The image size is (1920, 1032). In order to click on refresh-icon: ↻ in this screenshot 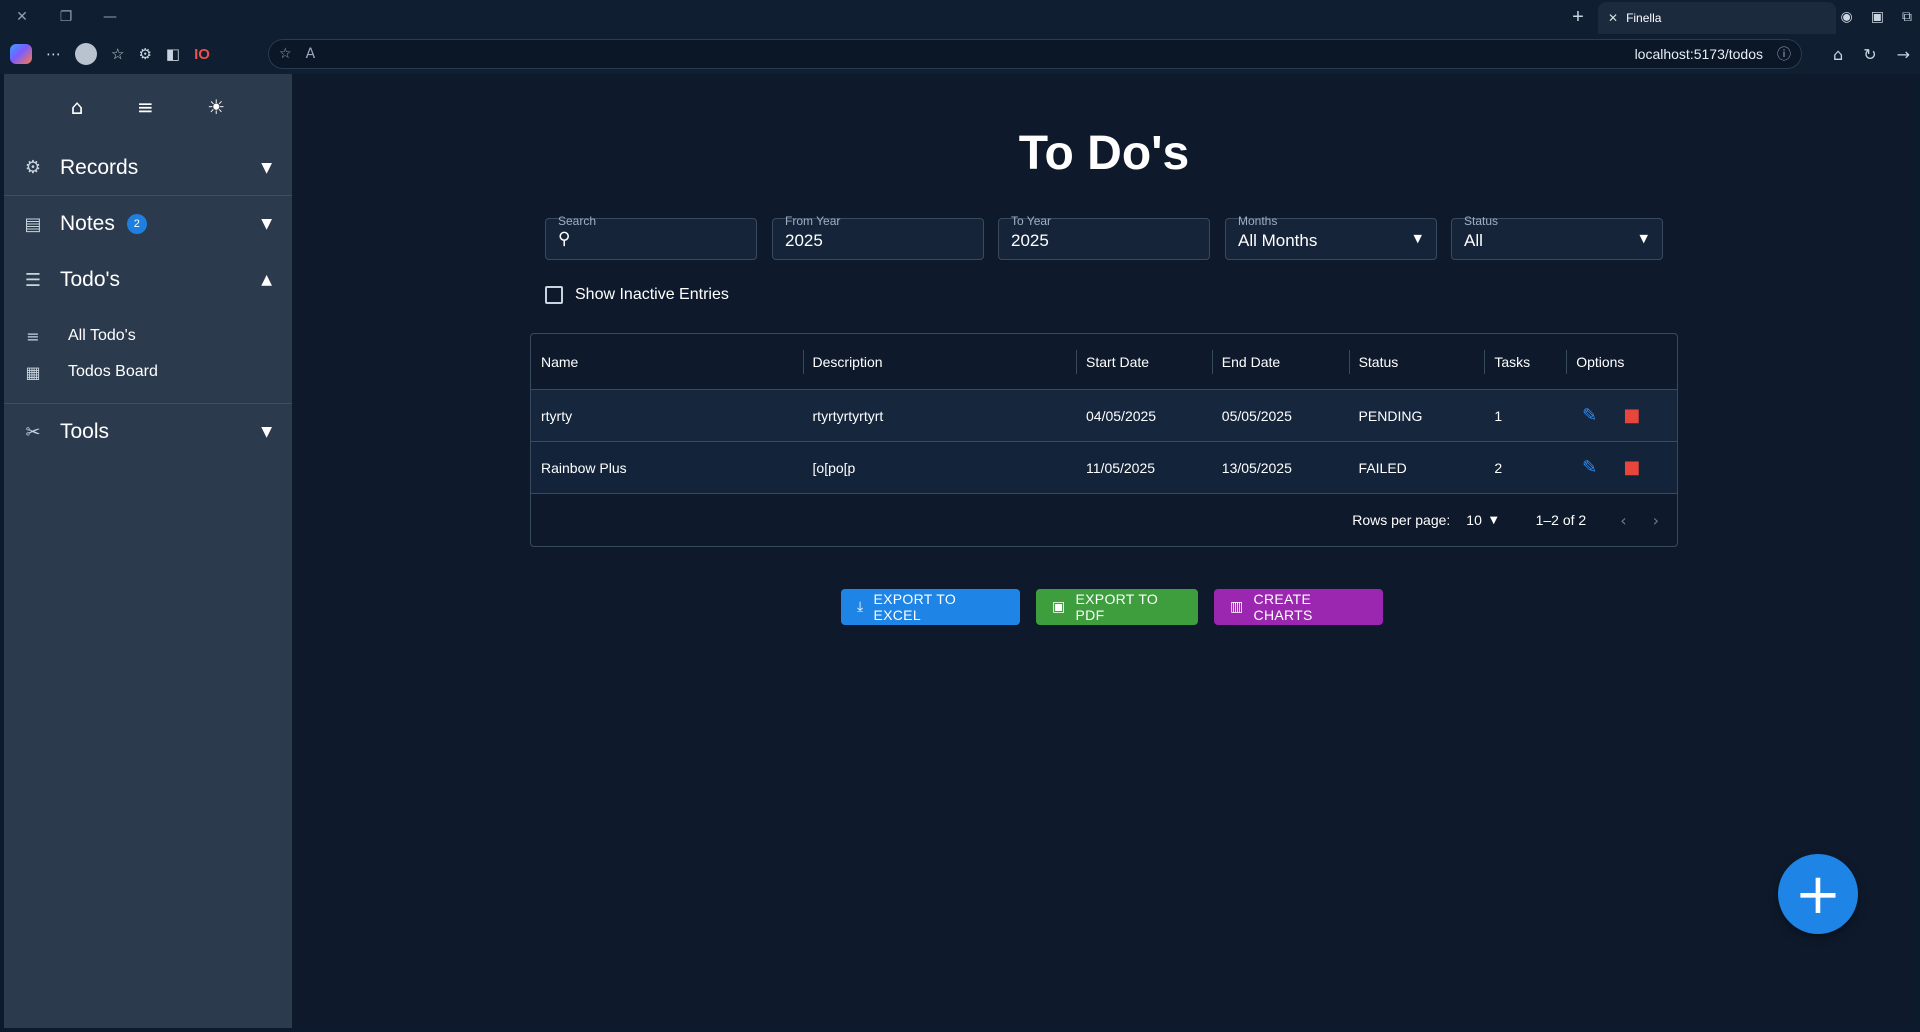, I will do `click(1869, 54)`.